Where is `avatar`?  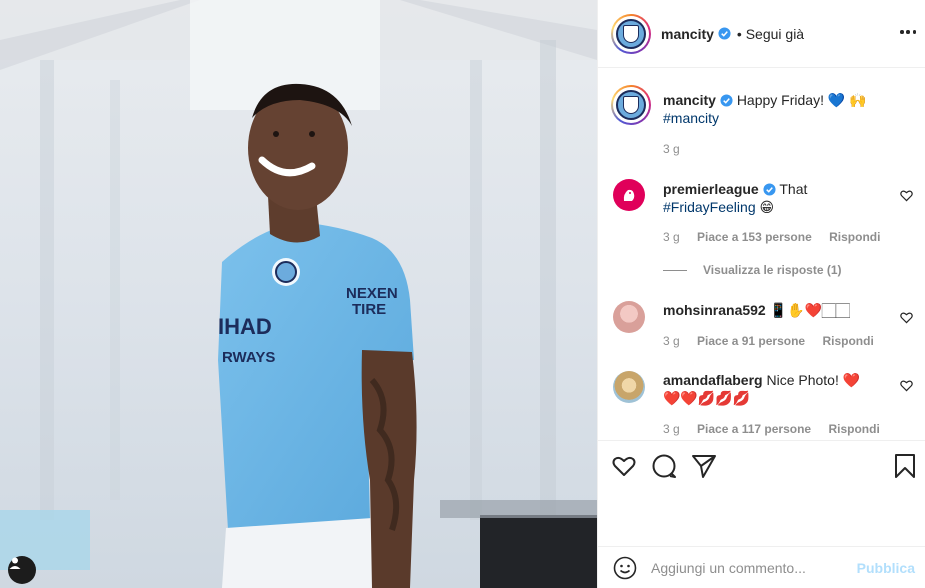 avatar is located at coordinates (631, 33).